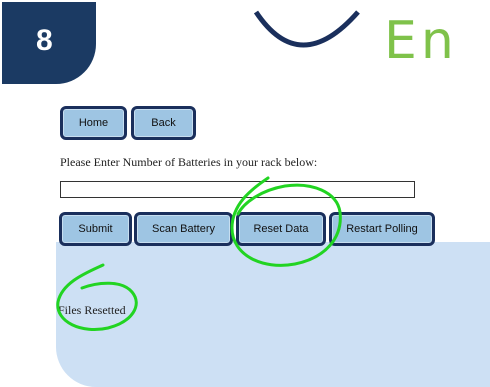 The height and width of the screenshot is (387, 490). I want to click on status-message: Files Resetted, so click(92, 310).